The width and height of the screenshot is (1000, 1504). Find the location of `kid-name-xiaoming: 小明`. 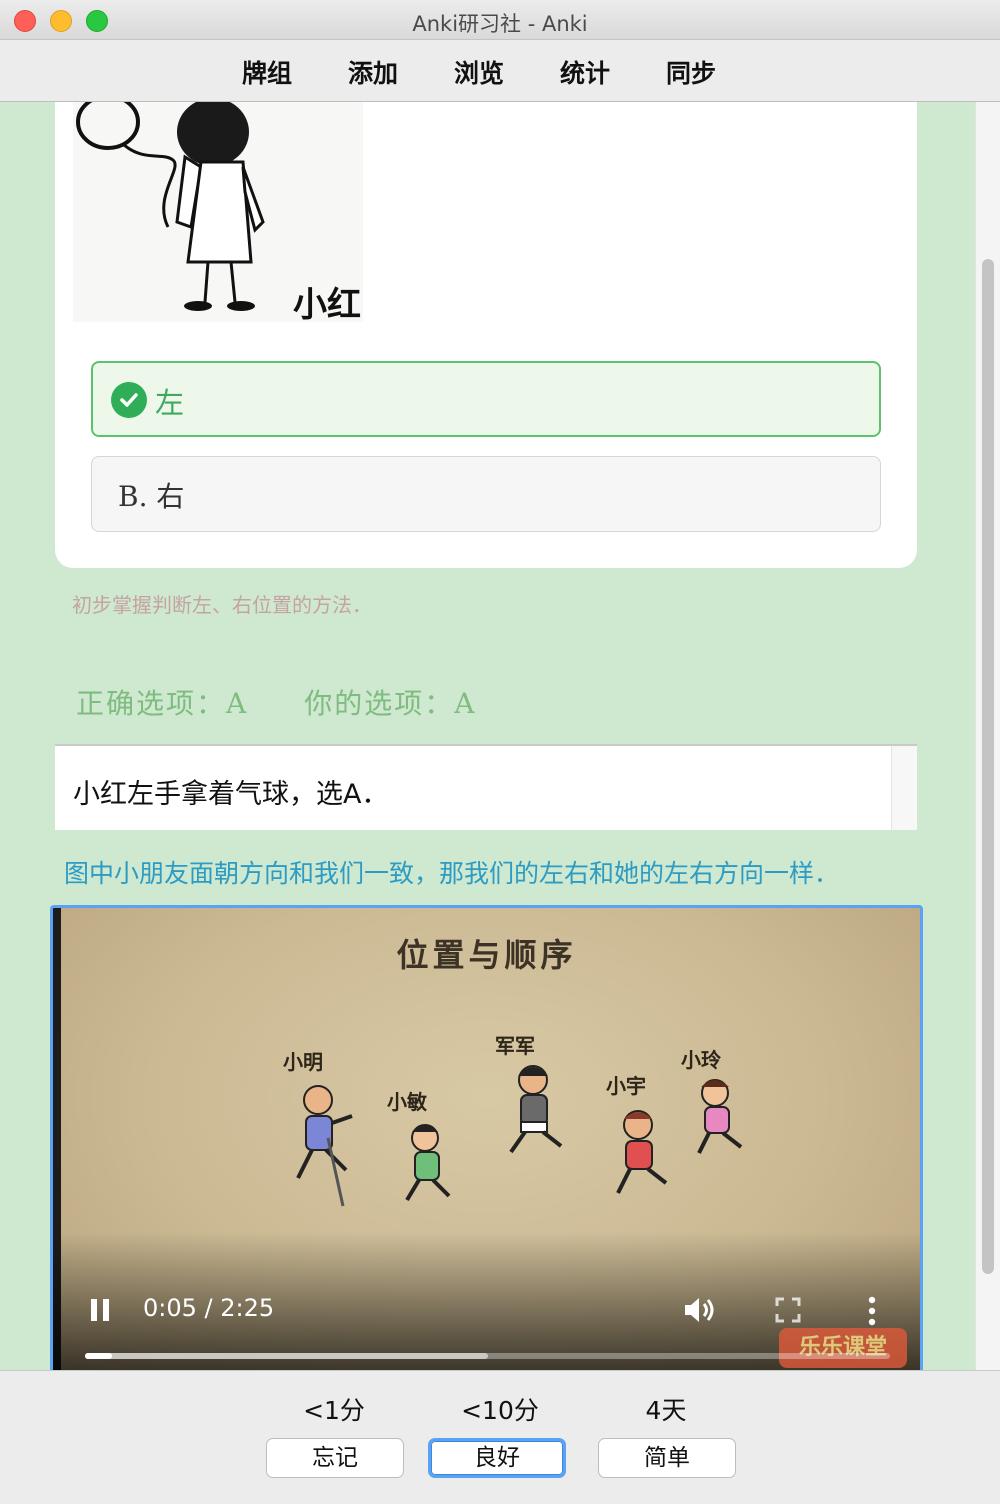

kid-name-xiaoming: 小明 is located at coordinates (303, 1062).